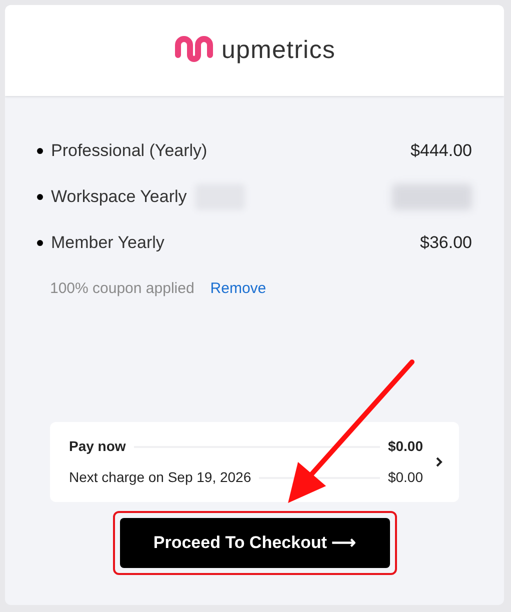 The height and width of the screenshot is (612, 511). What do you see at coordinates (97, 446) in the screenshot?
I see `summary-label: Pay now` at bounding box center [97, 446].